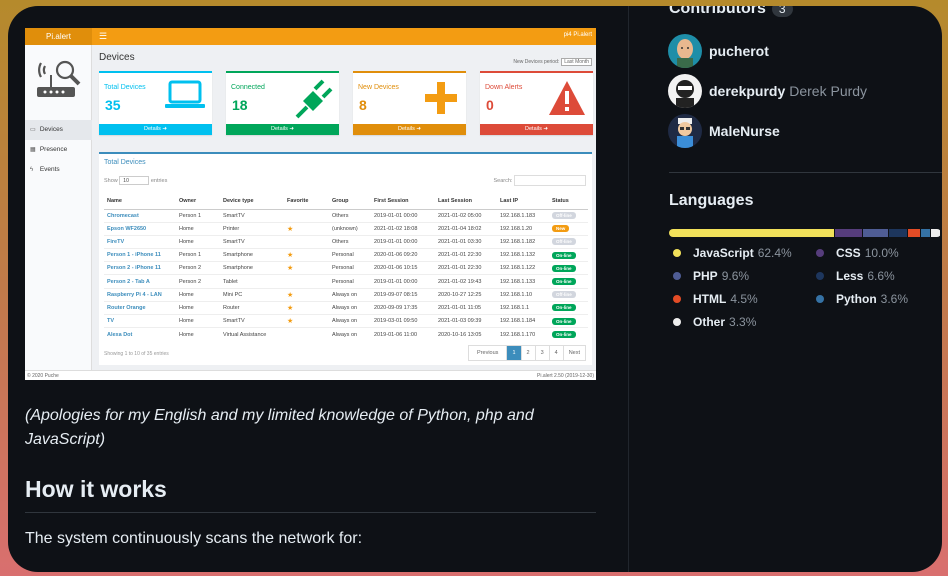 This screenshot has width=948, height=576. Describe the element at coordinates (403, 268) in the screenshot. I see `first-session-cell: 2020-01-06 10:15` at that location.